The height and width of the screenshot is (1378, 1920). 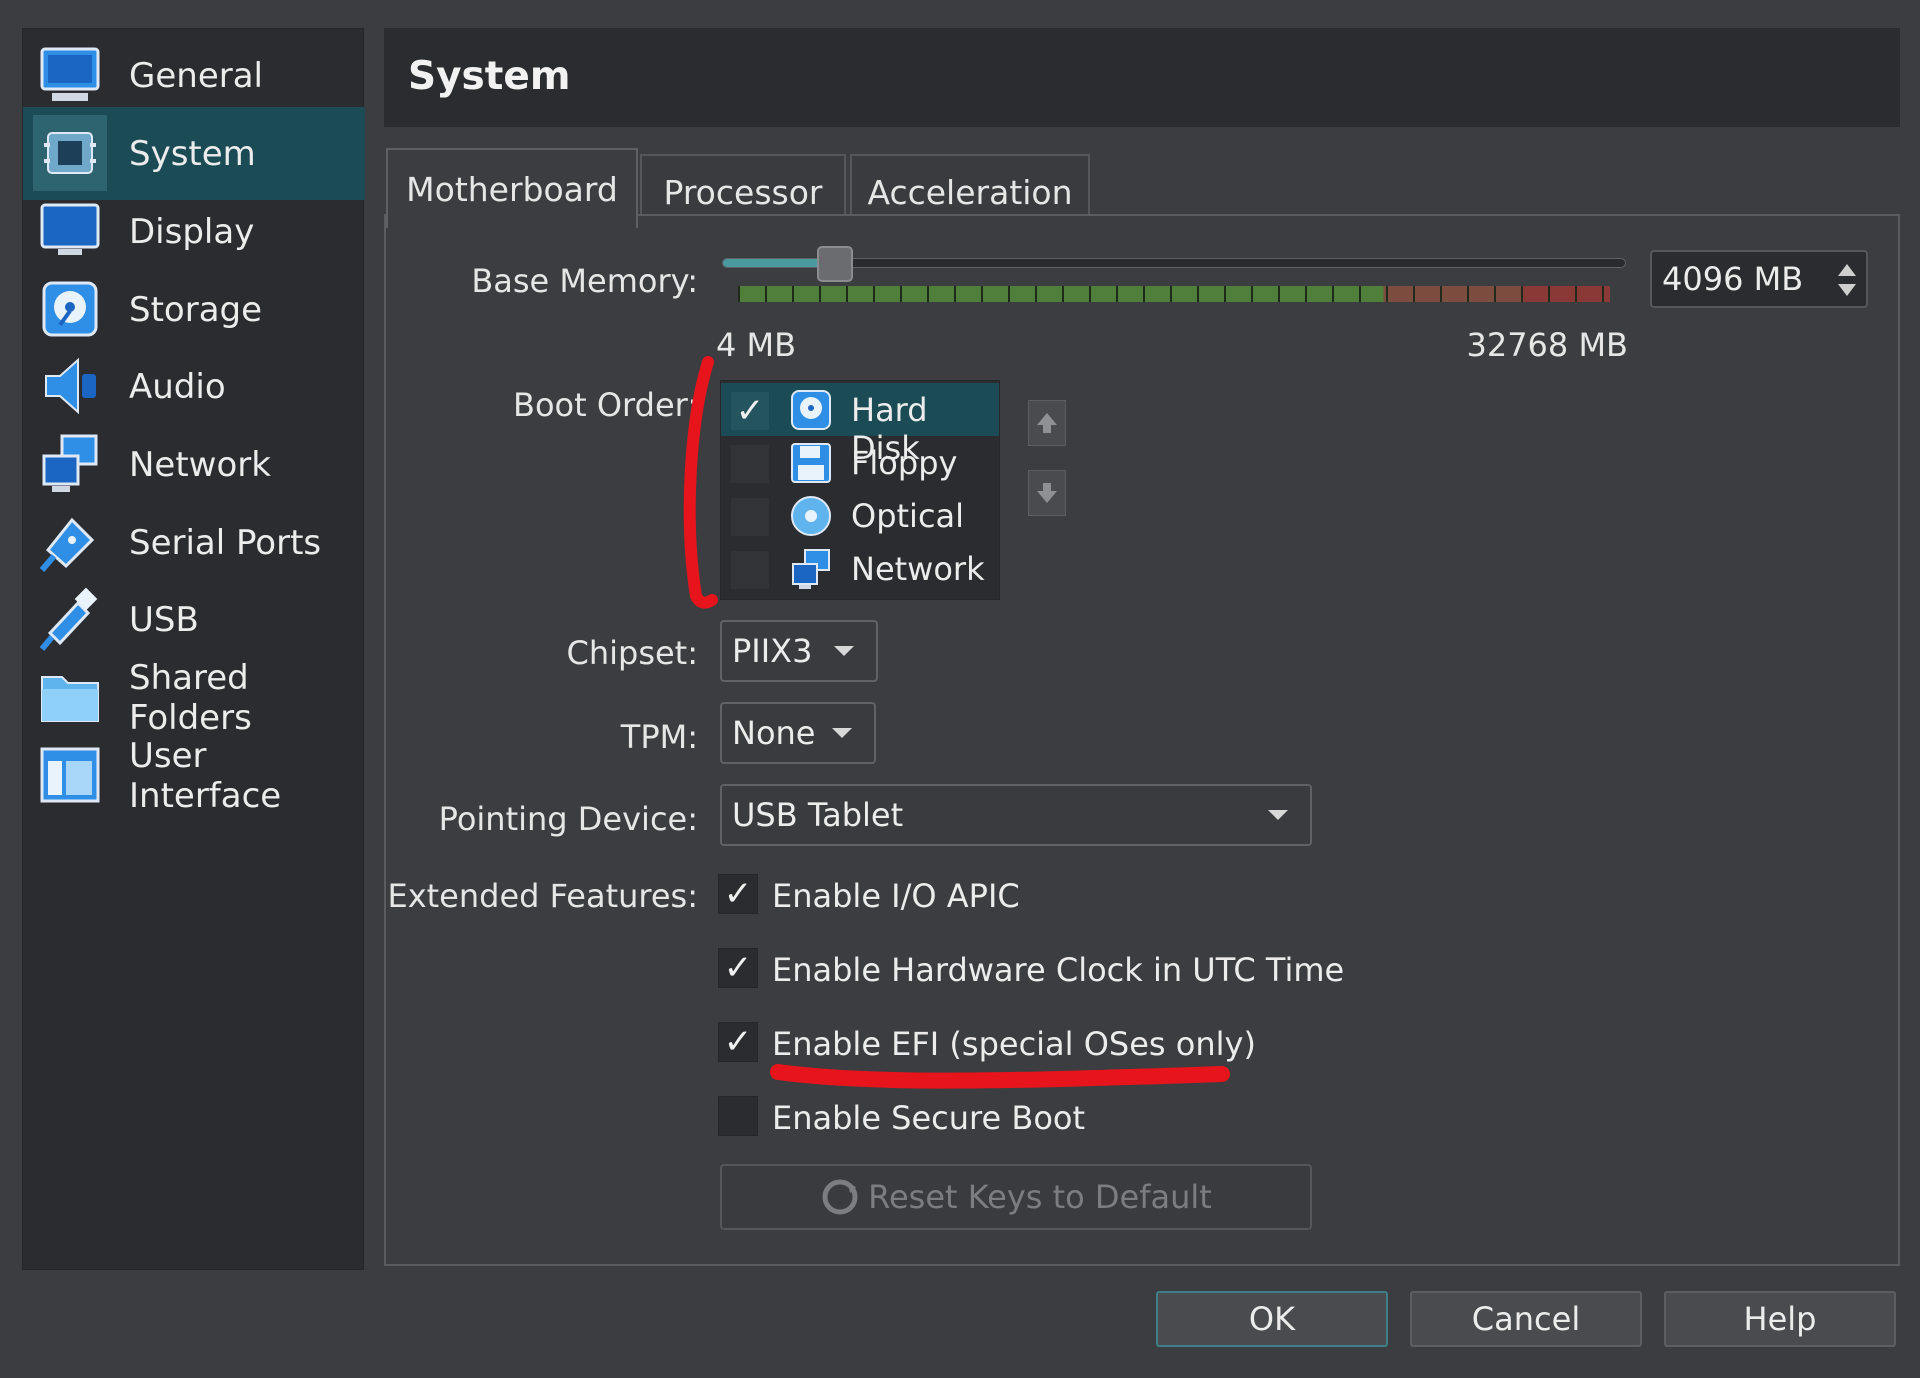 I want to click on io-apic-label: Enable I/O APIC, so click(x=896, y=896).